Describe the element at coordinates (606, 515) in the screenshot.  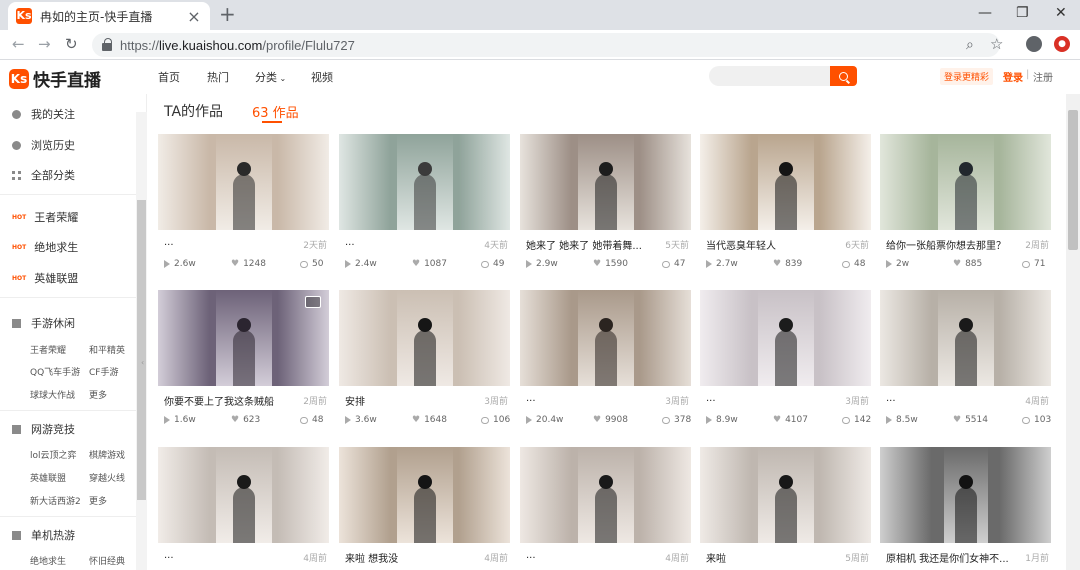
I see `person-body-shape` at that location.